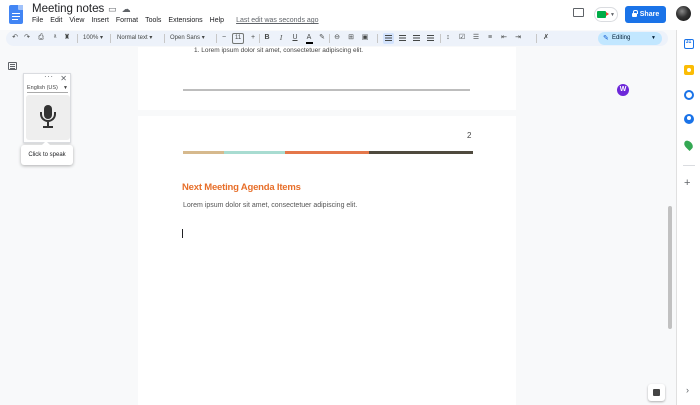  Describe the element at coordinates (326, 90) in the screenshot. I see `horizontal-rule` at that location.